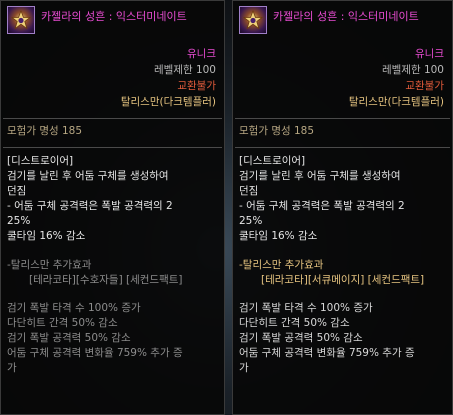 This screenshot has height=415, width=453. I want to click on talisman-runes: [테라코타][서큐메이지] [세컨드팩트], so click(343, 280).